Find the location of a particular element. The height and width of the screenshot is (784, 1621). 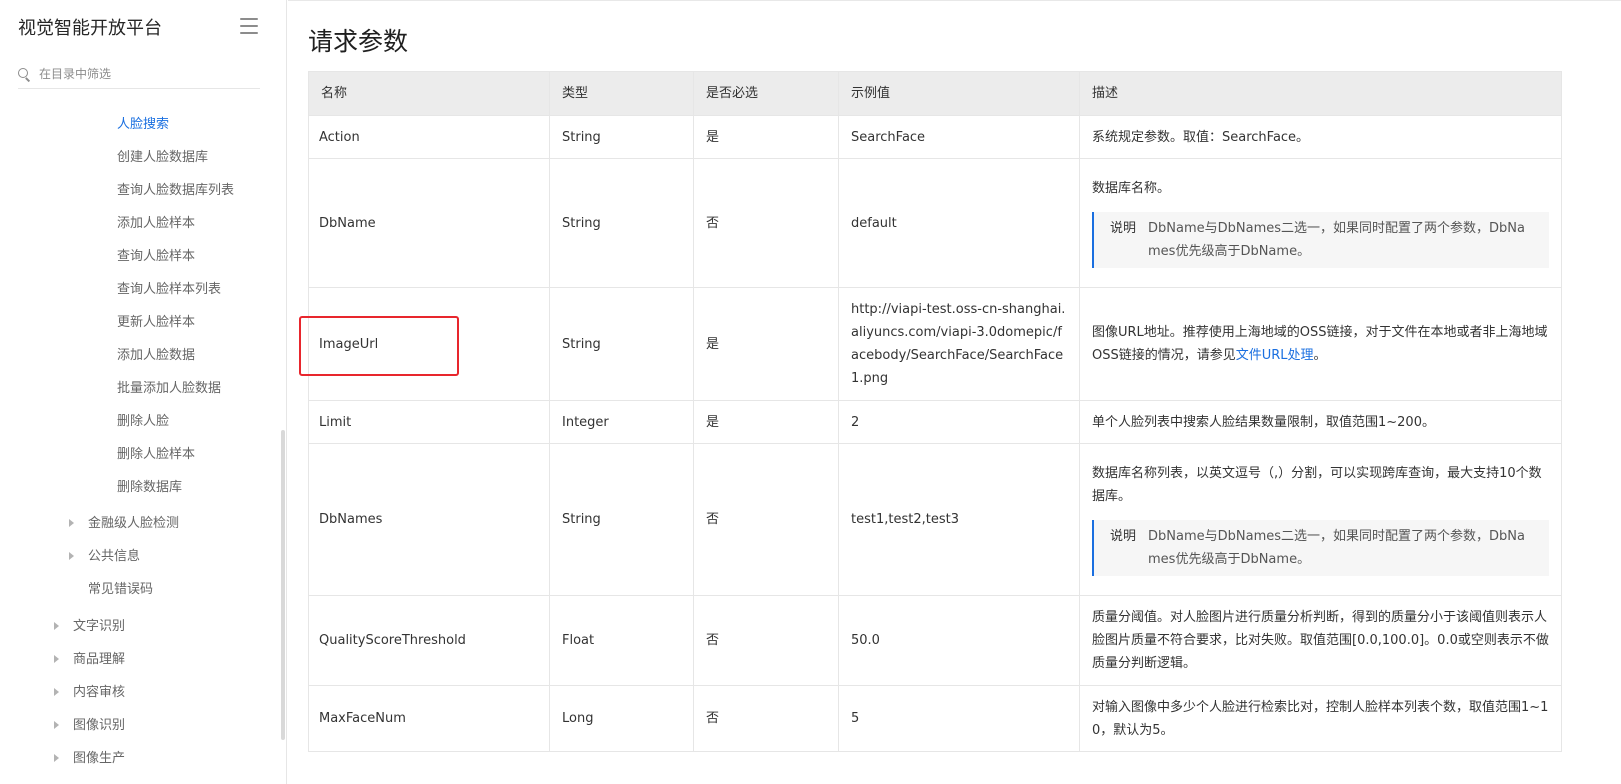

sidebar-item-error-codes: 常见错误码 is located at coordinates (120, 590).